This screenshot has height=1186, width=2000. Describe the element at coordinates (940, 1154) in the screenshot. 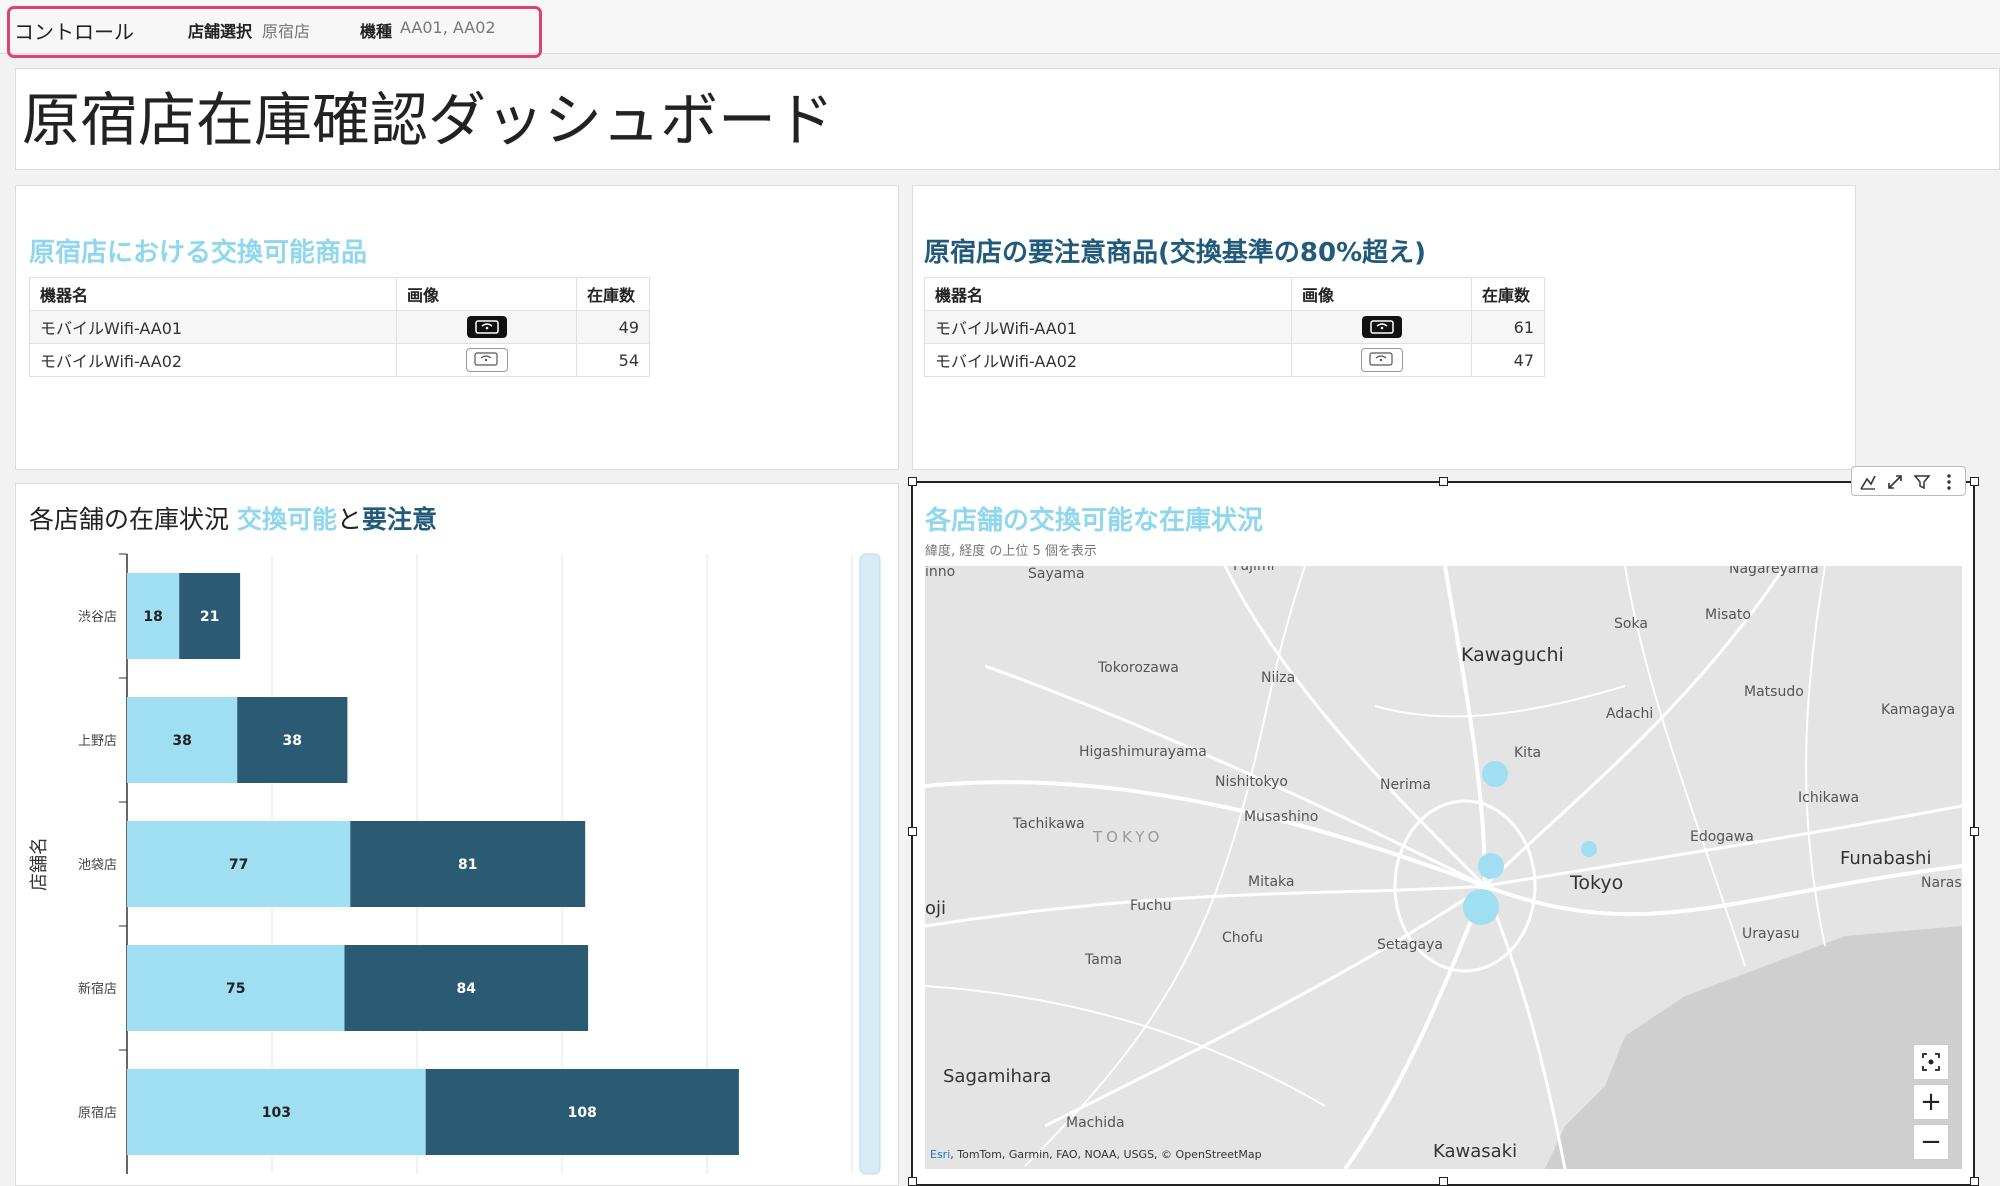

I see `esri-link: Esri` at that location.